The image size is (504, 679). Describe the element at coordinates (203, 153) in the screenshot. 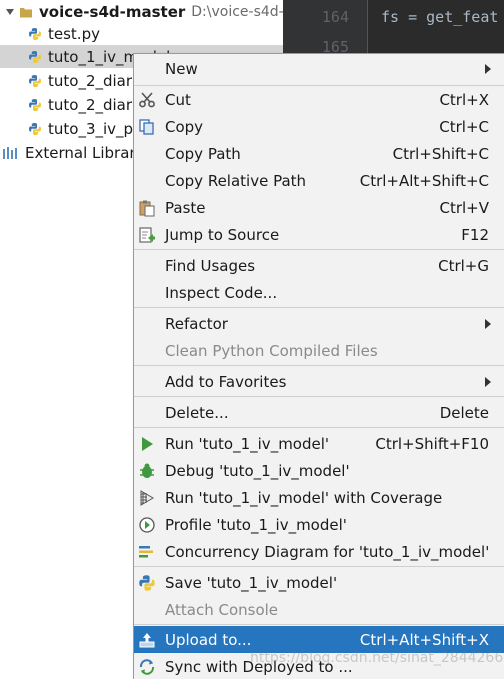

I see `menu-item-label: Copy Path` at that location.